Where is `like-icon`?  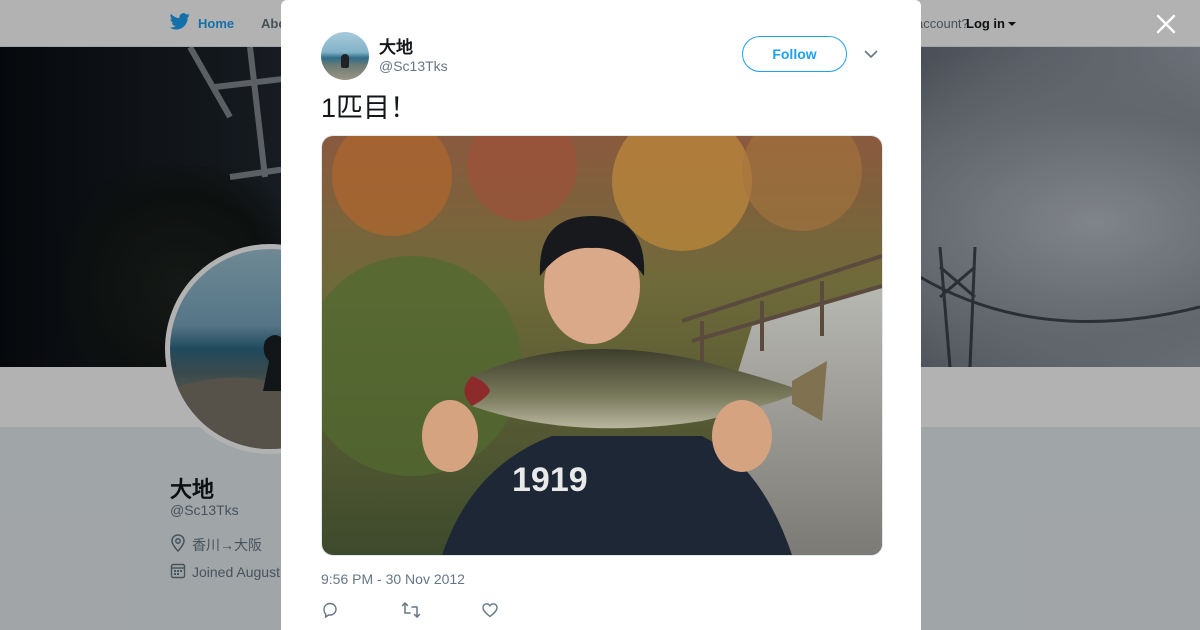
like-icon is located at coordinates (490, 612).